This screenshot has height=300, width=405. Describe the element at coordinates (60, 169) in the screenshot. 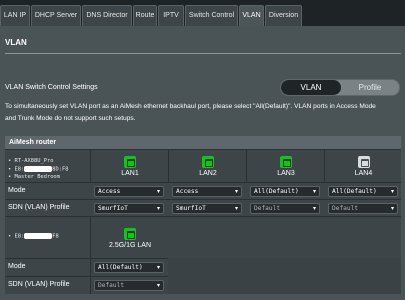

I see `router-mac-suffix: 8D:F8` at that location.